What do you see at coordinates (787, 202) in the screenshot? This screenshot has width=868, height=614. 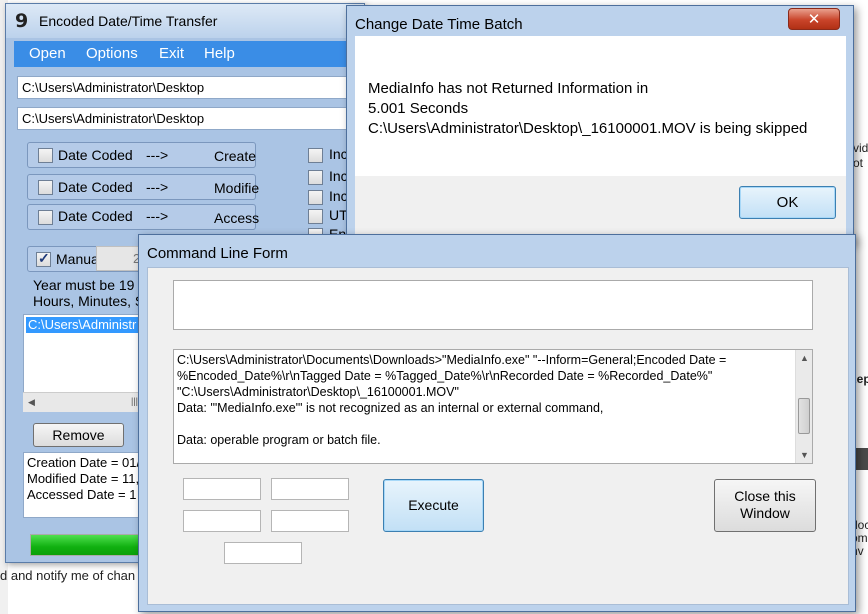 I see `ok-button: OK` at bounding box center [787, 202].